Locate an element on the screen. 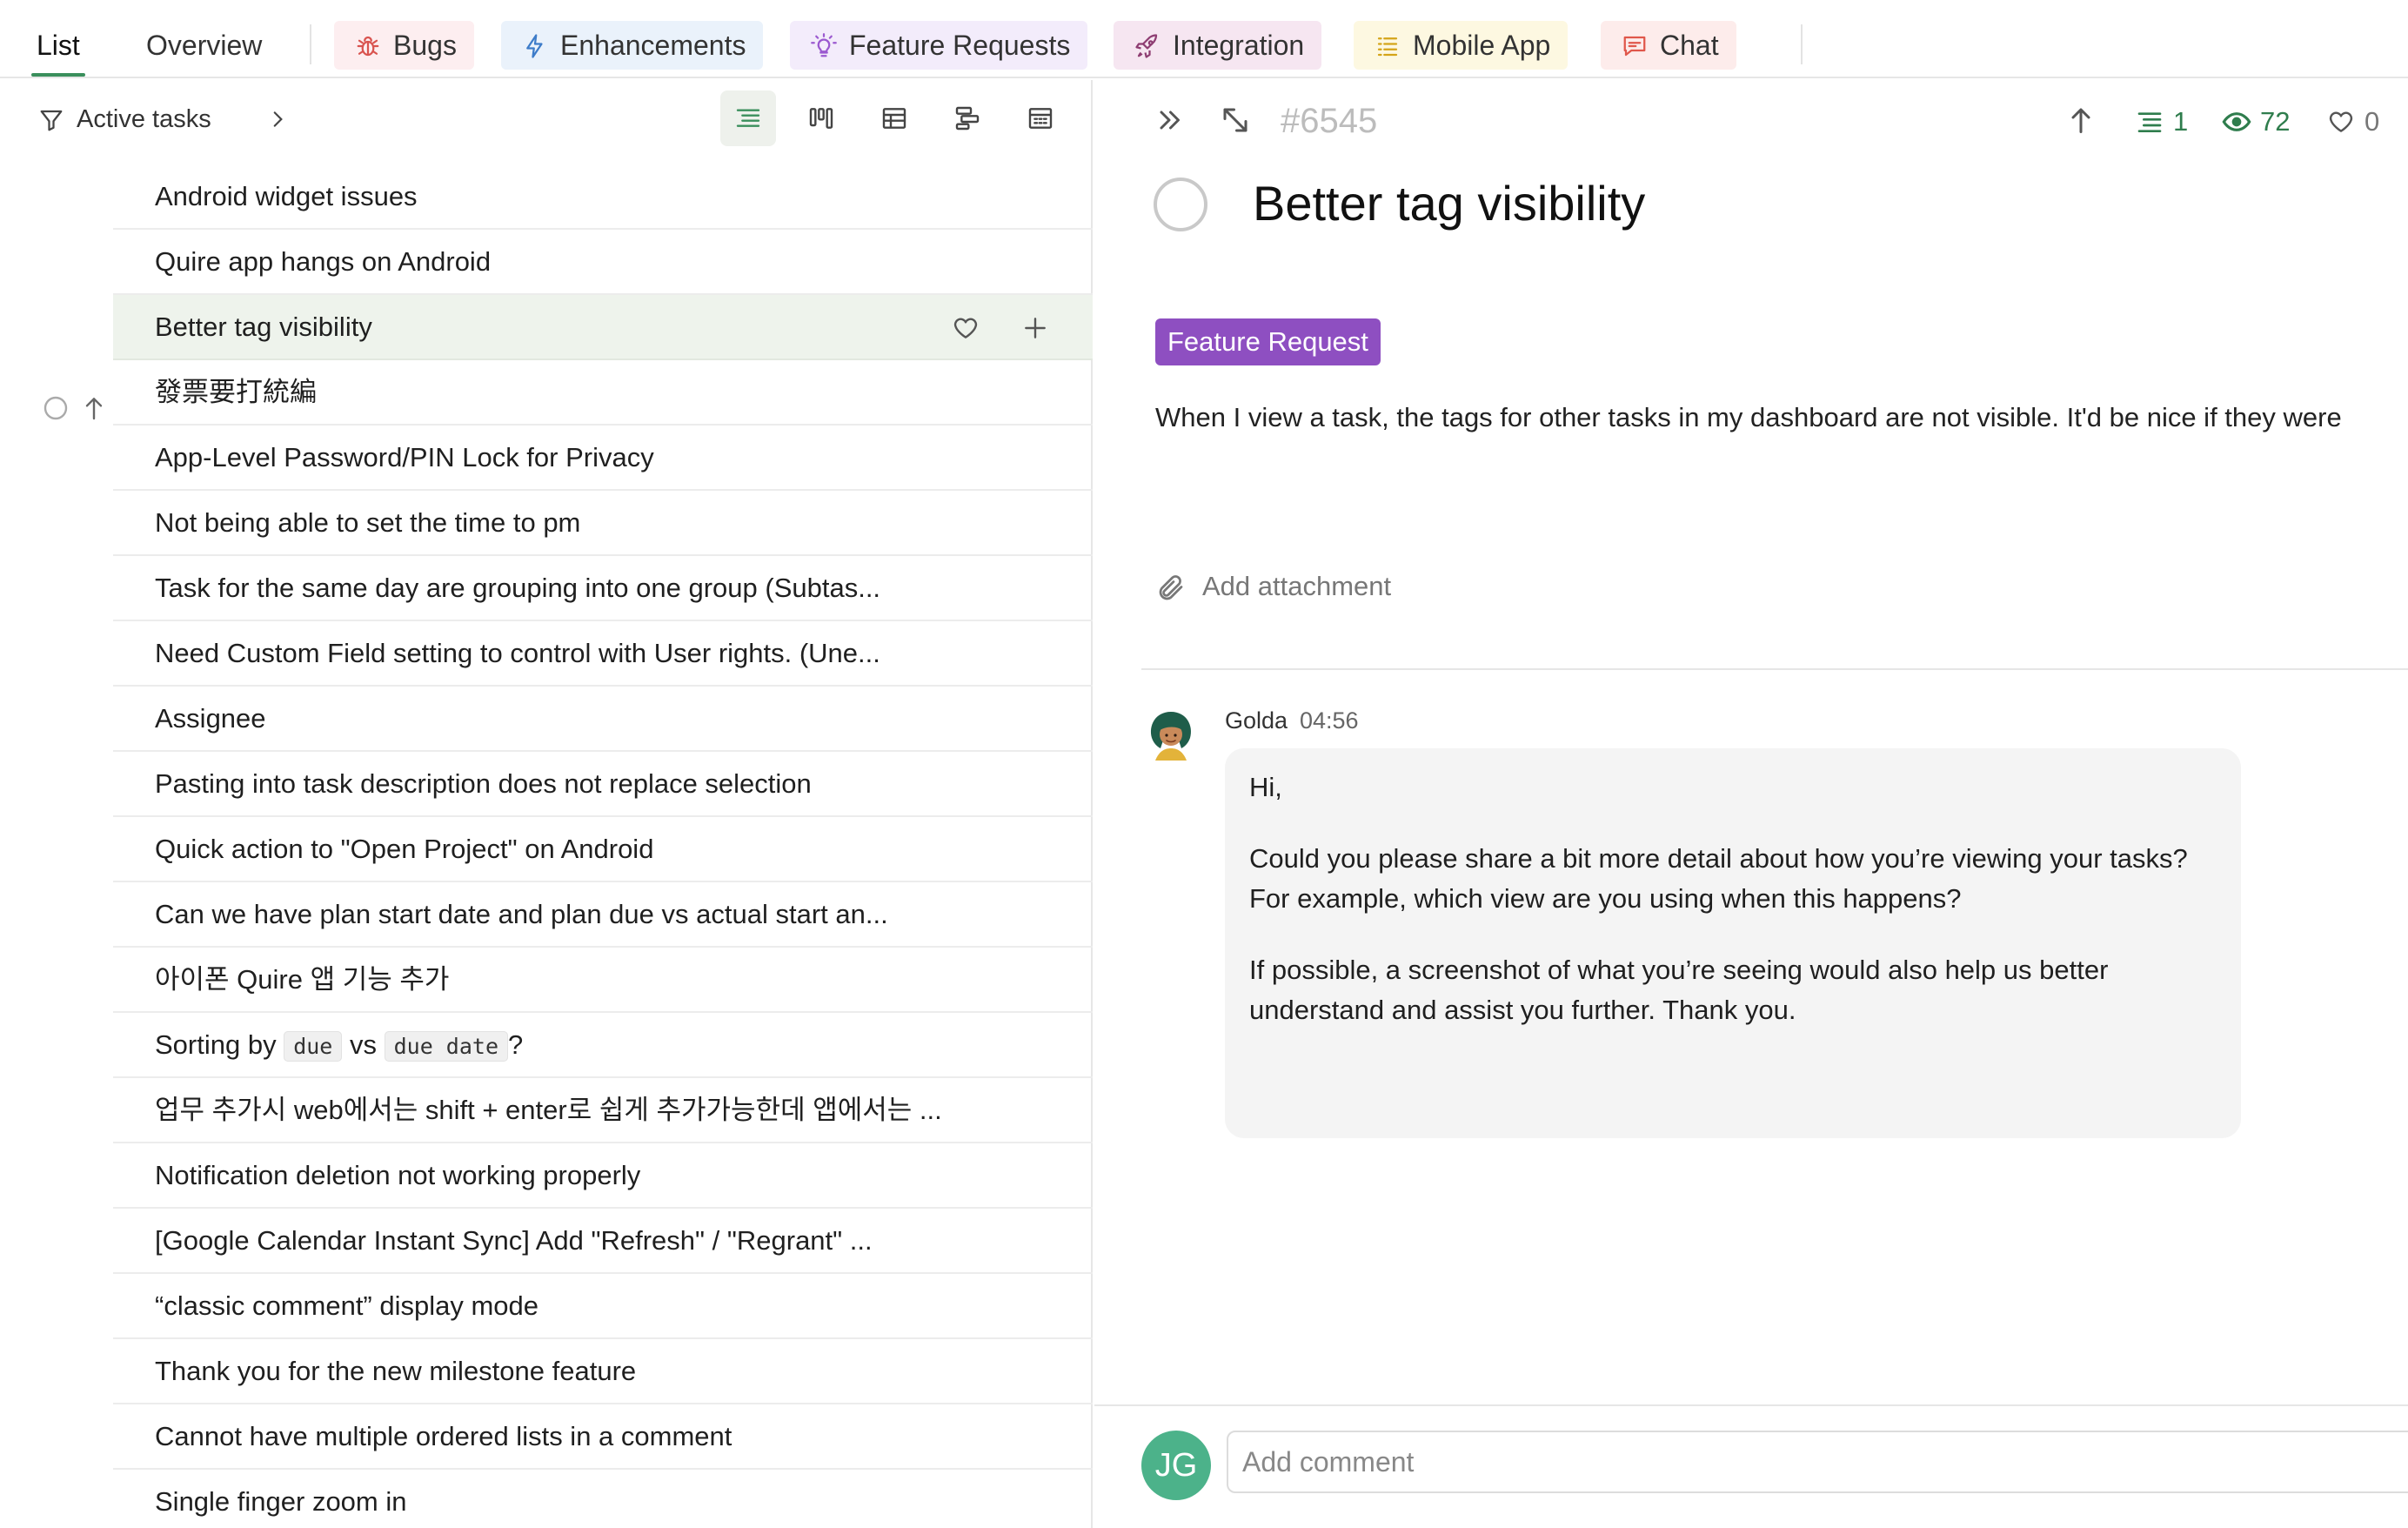 Image resolution: width=2408 pixels, height=1528 pixels. views-count-value: 72 is located at coordinates (2275, 122).